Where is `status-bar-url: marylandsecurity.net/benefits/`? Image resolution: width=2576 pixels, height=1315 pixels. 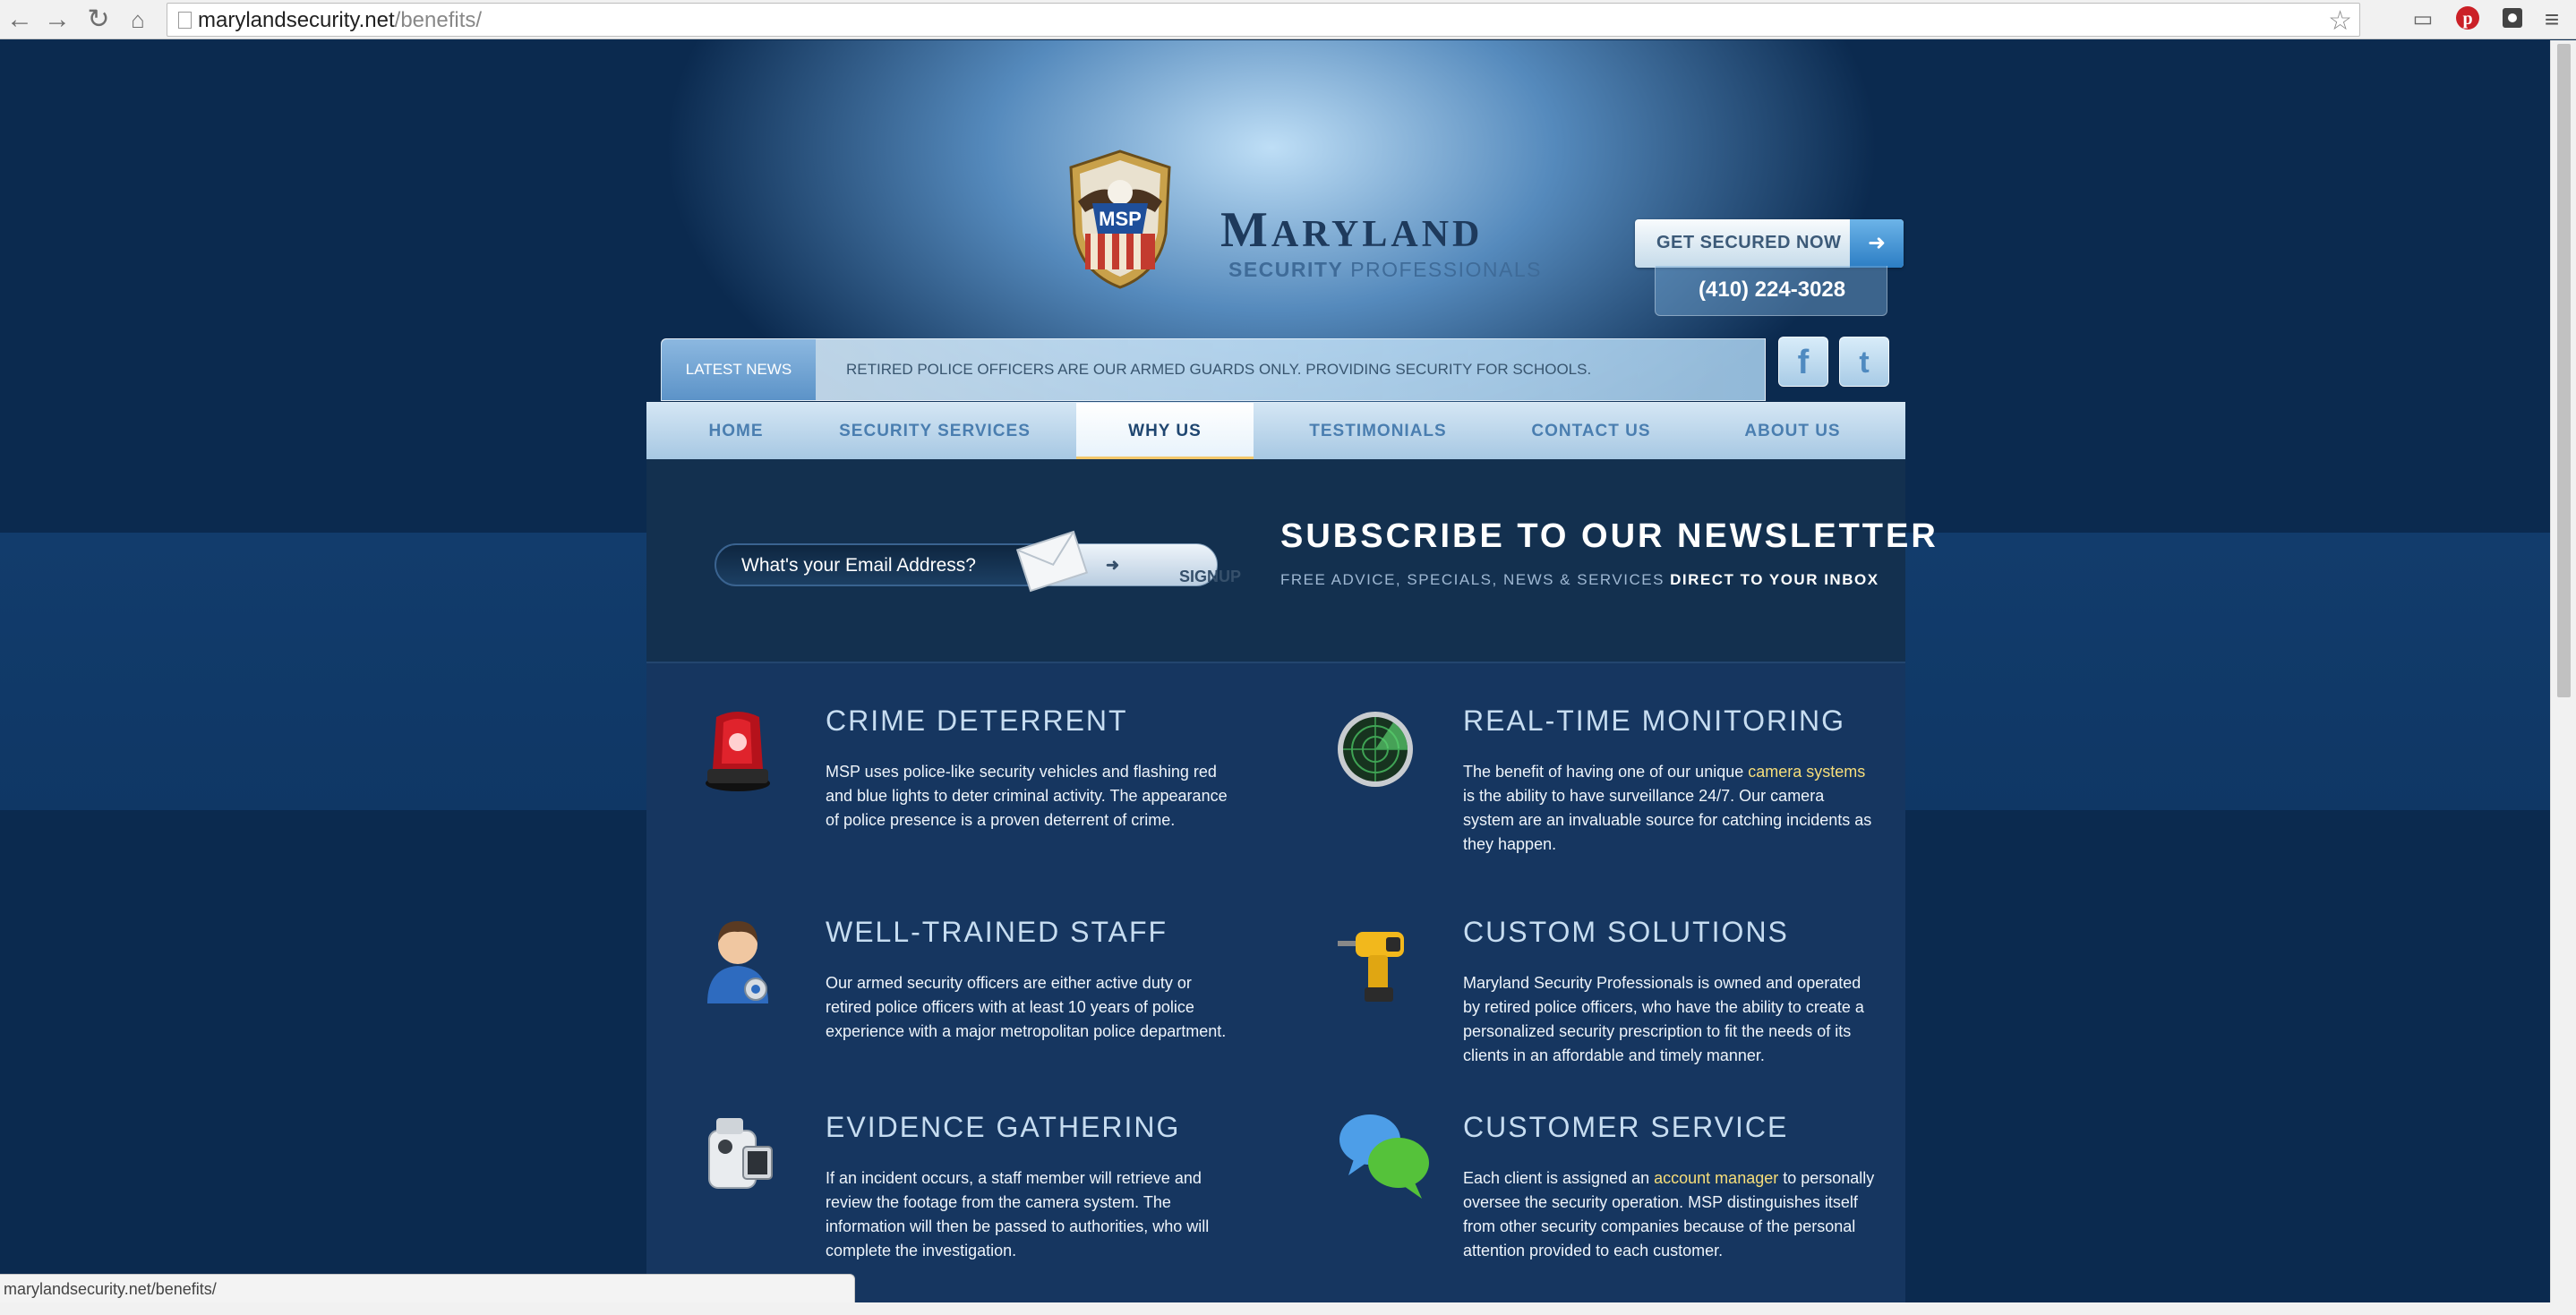 status-bar-url: marylandsecurity.net/benefits/ is located at coordinates (427, 1288).